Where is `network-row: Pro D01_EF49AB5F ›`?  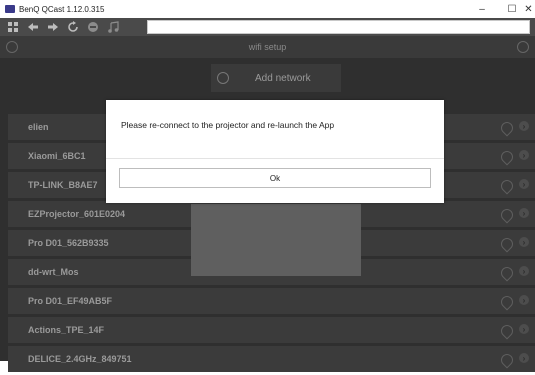
network-row: Pro D01_EF49AB5F › is located at coordinates (271, 301).